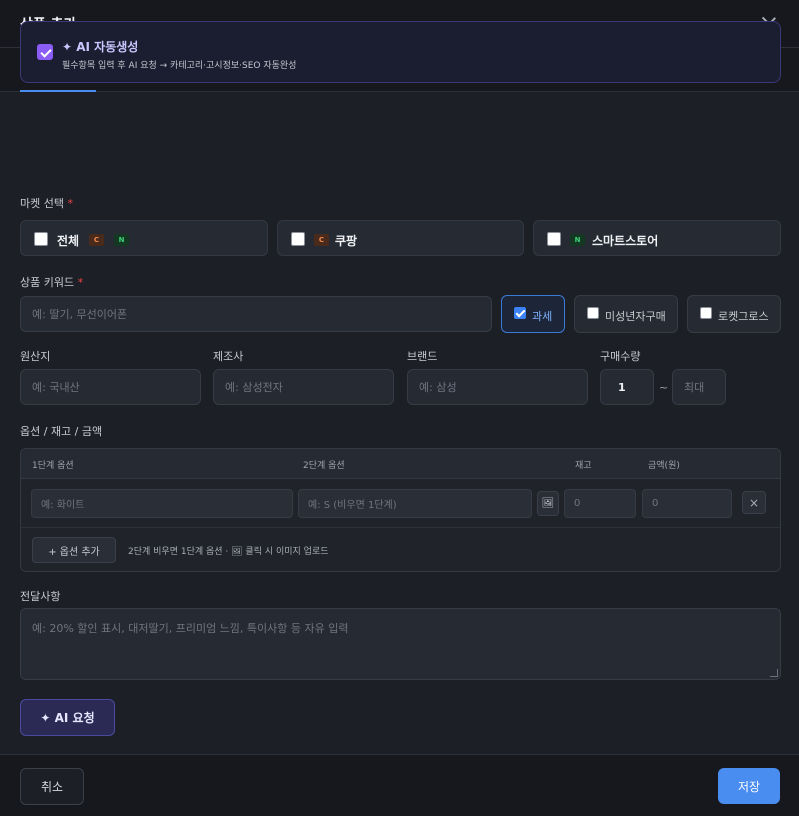 This screenshot has width=799, height=816. I want to click on rocket-growth-item: 로켓그로스, so click(734, 314).